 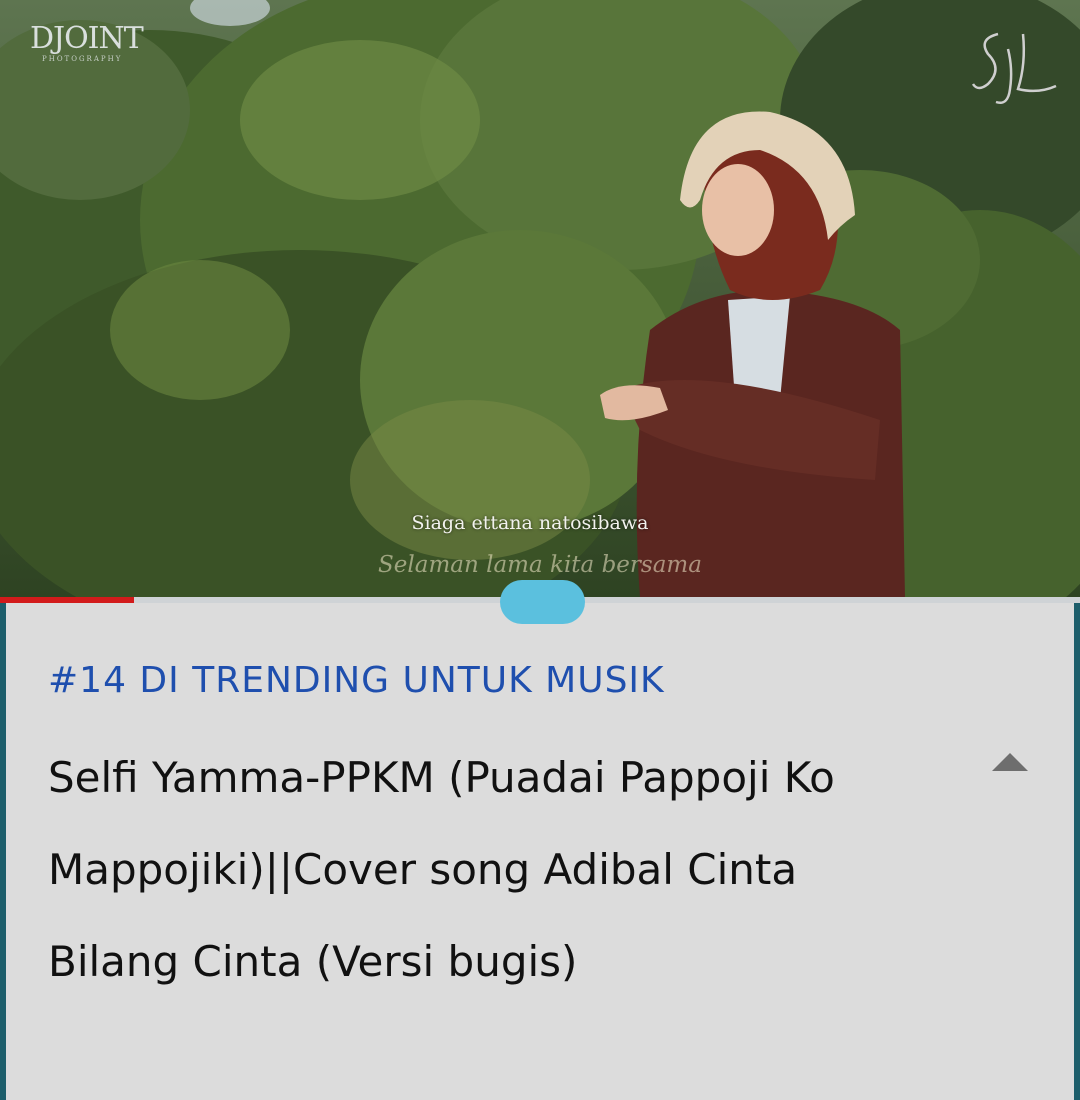 I want to click on trending-badge: #14 DI TRENDING UNTUK MUSIK, so click(x=356, y=680).